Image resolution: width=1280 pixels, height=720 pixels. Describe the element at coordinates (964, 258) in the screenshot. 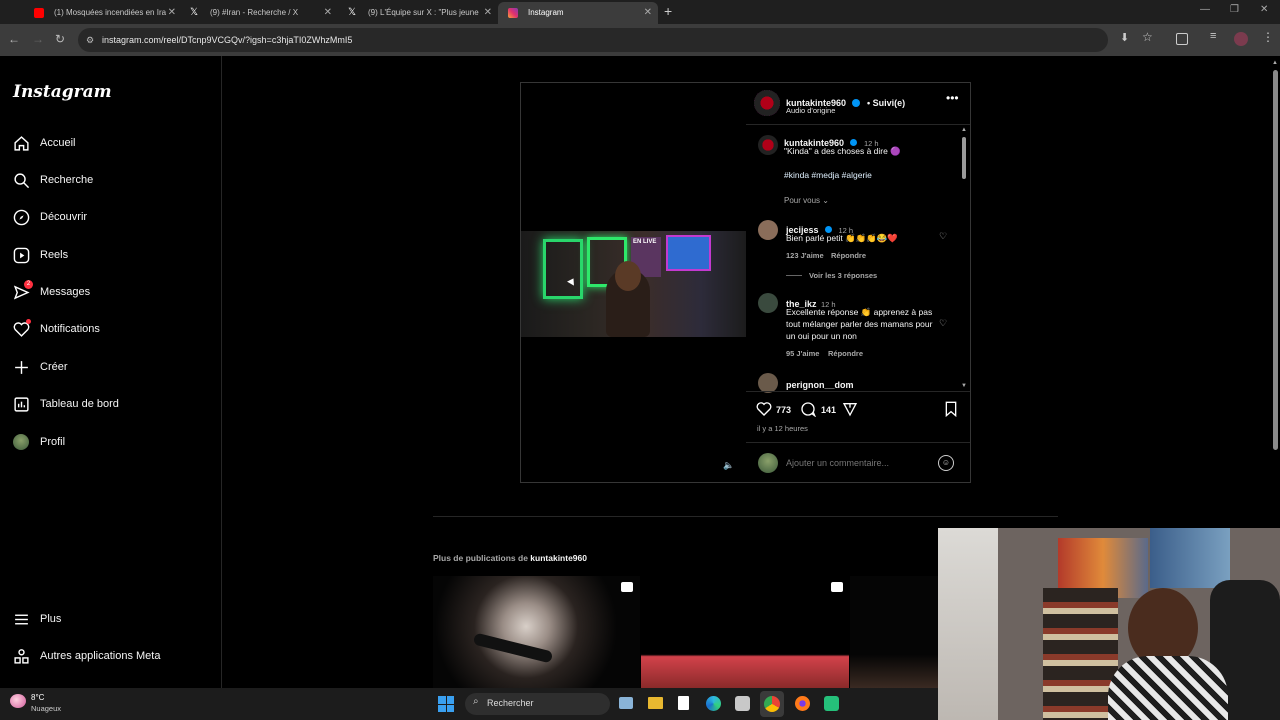

I see `comments-scrollbar: ▲ ▼` at that location.